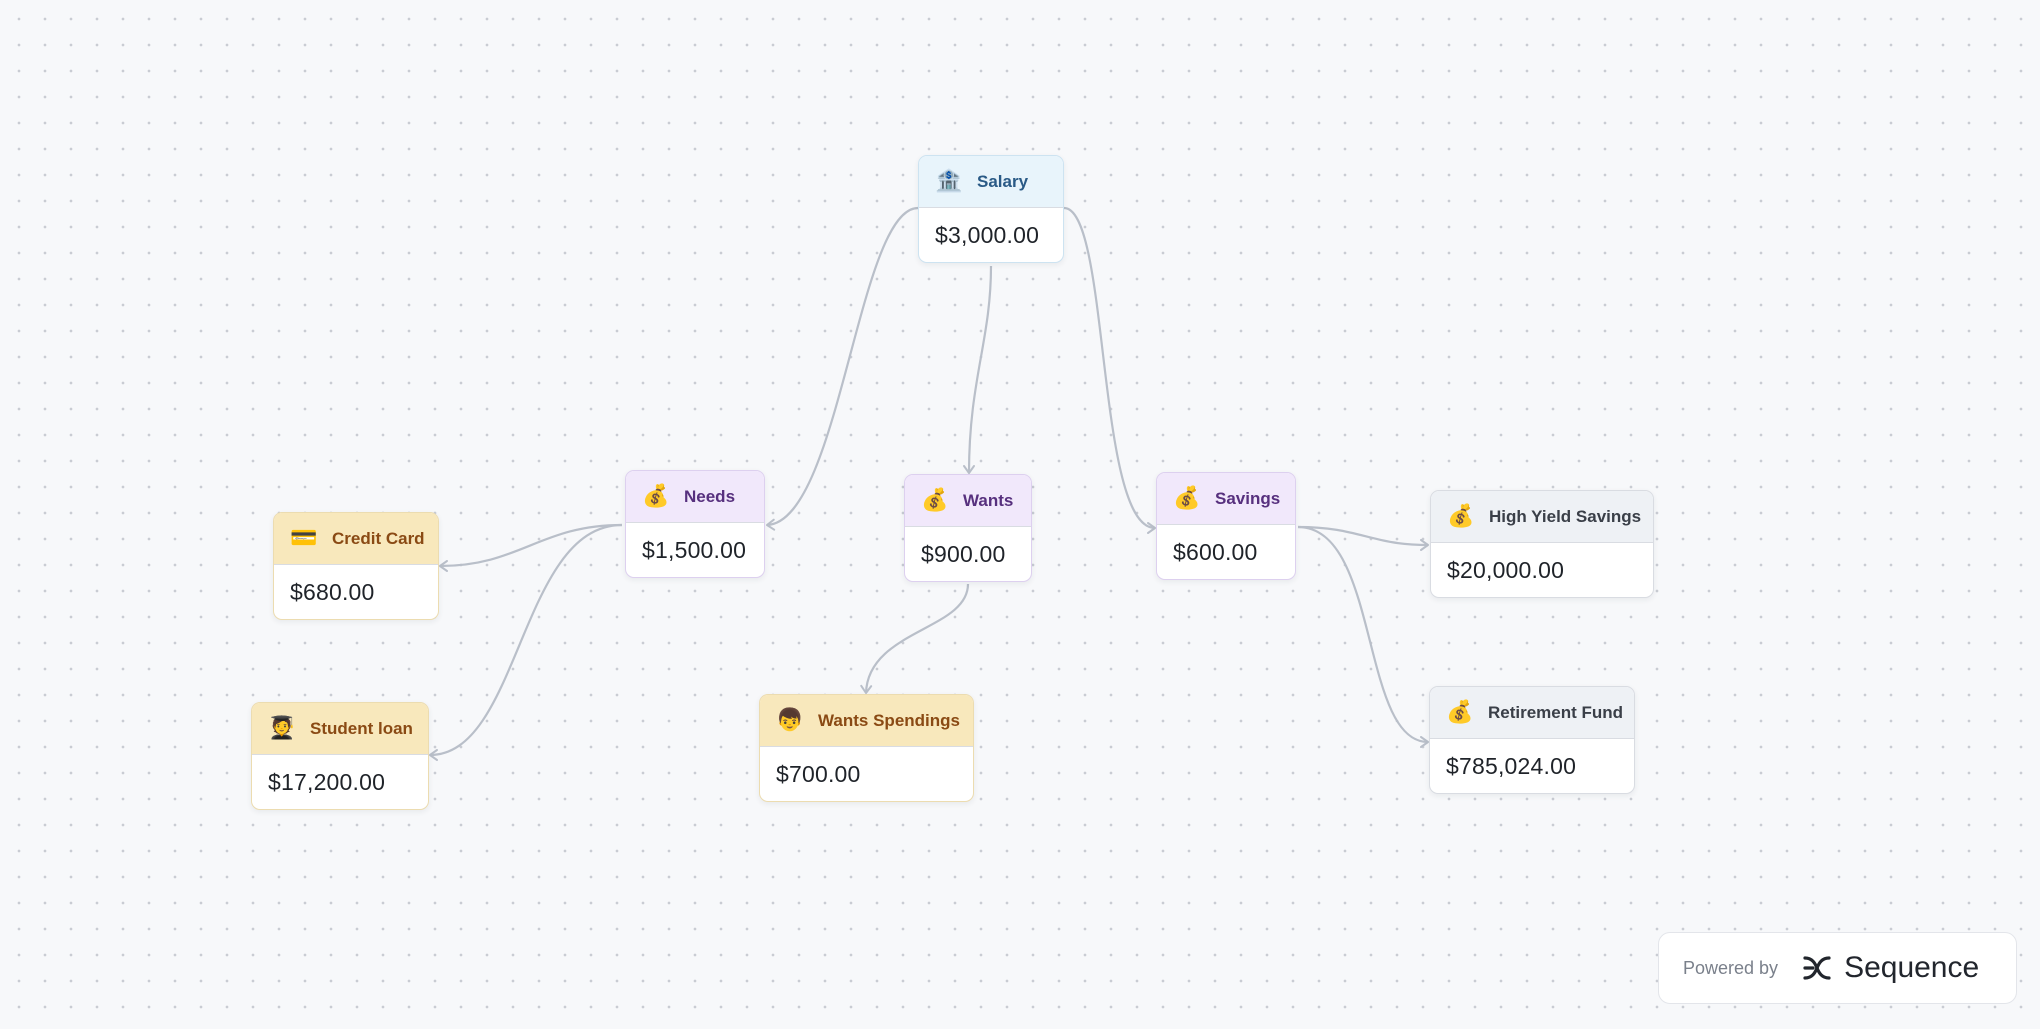  What do you see at coordinates (356, 566) in the screenshot?
I see `node-credit-card: 💳 Credit Card $680.00` at bounding box center [356, 566].